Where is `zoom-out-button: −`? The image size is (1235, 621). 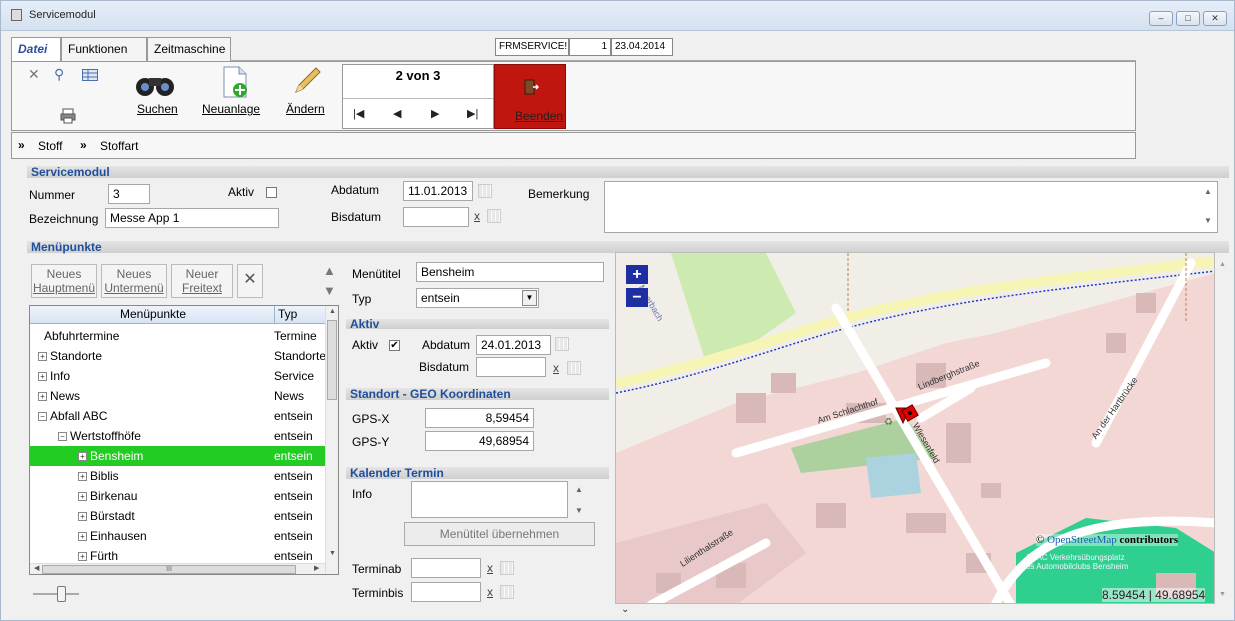 zoom-out-button: − is located at coordinates (637, 297).